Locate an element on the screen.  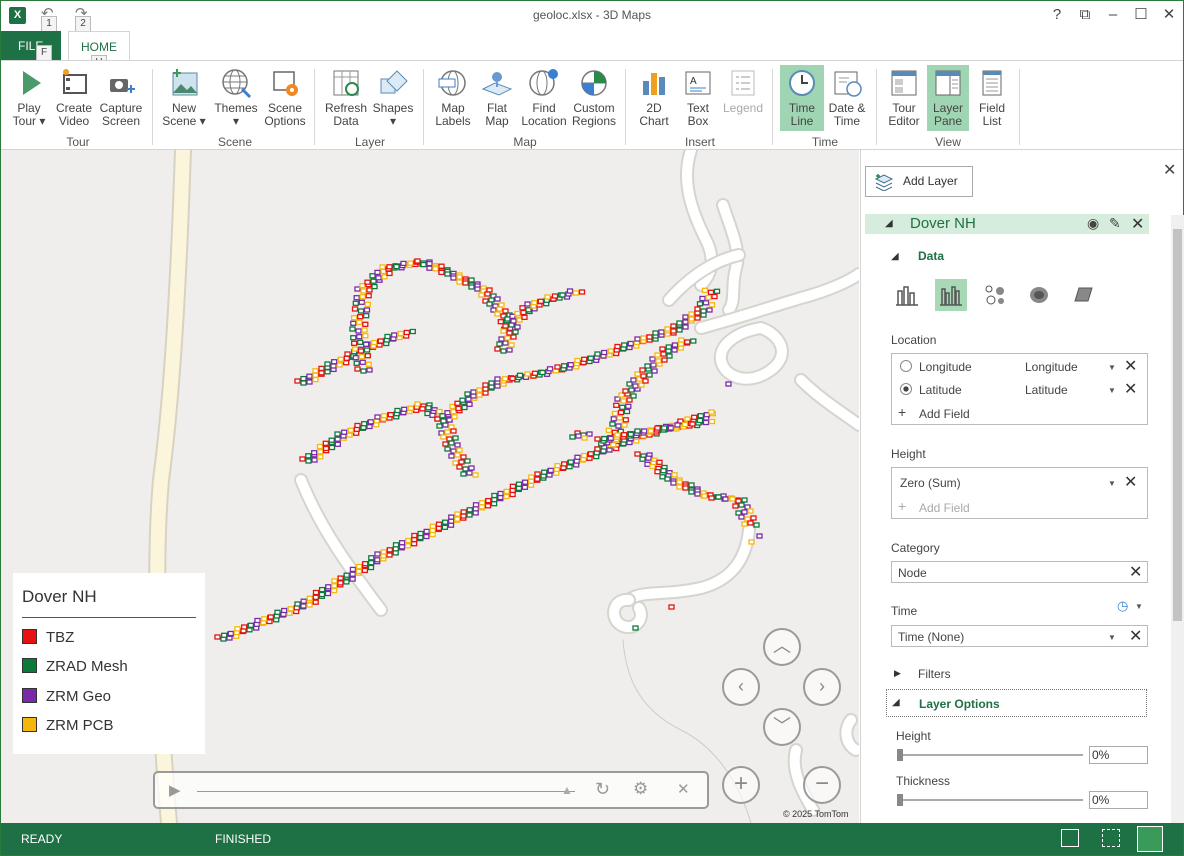
time-field: Time (None) is located at coordinates (931, 637).